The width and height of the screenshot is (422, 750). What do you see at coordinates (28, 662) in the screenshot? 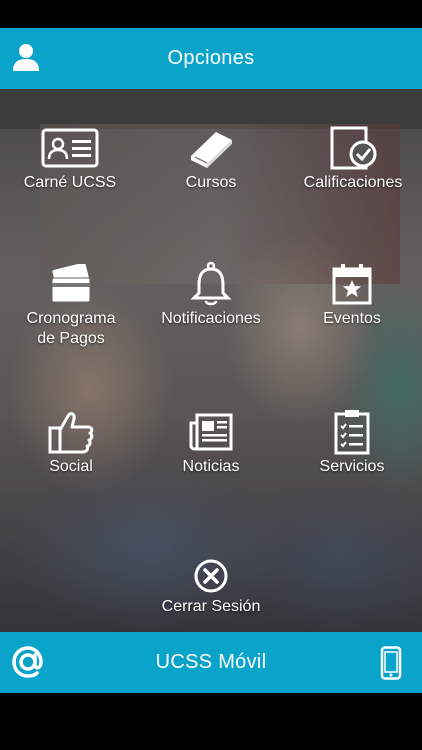
I see `at-sign-icon` at bounding box center [28, 662].